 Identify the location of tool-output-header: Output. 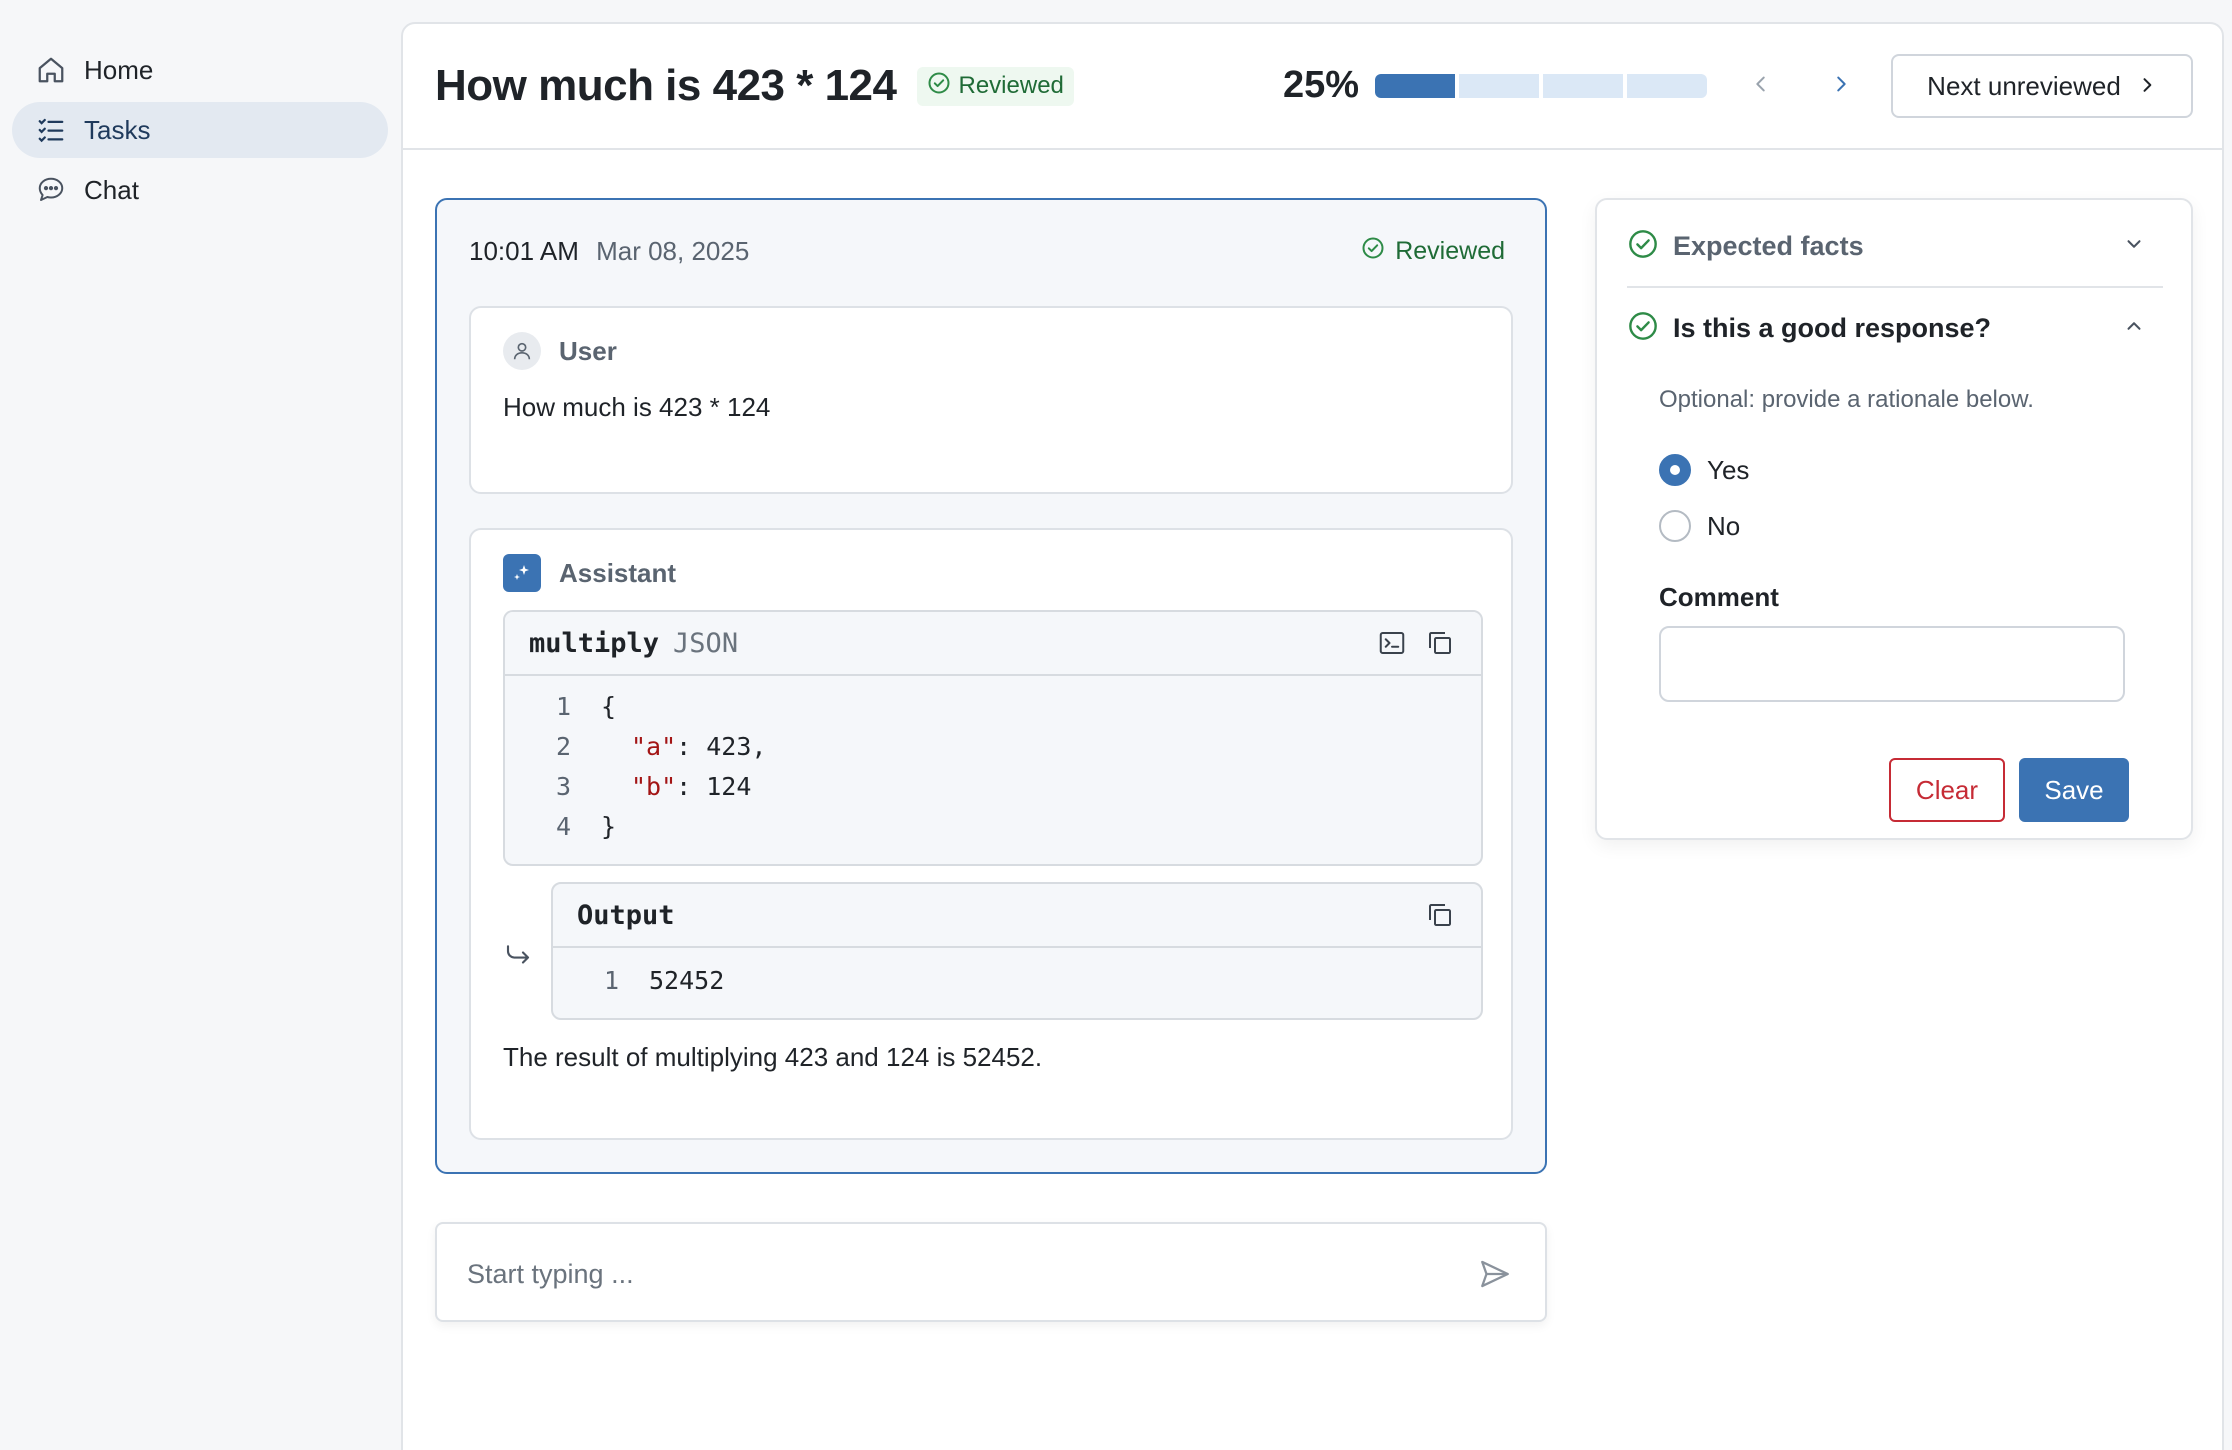
(1017, 916).